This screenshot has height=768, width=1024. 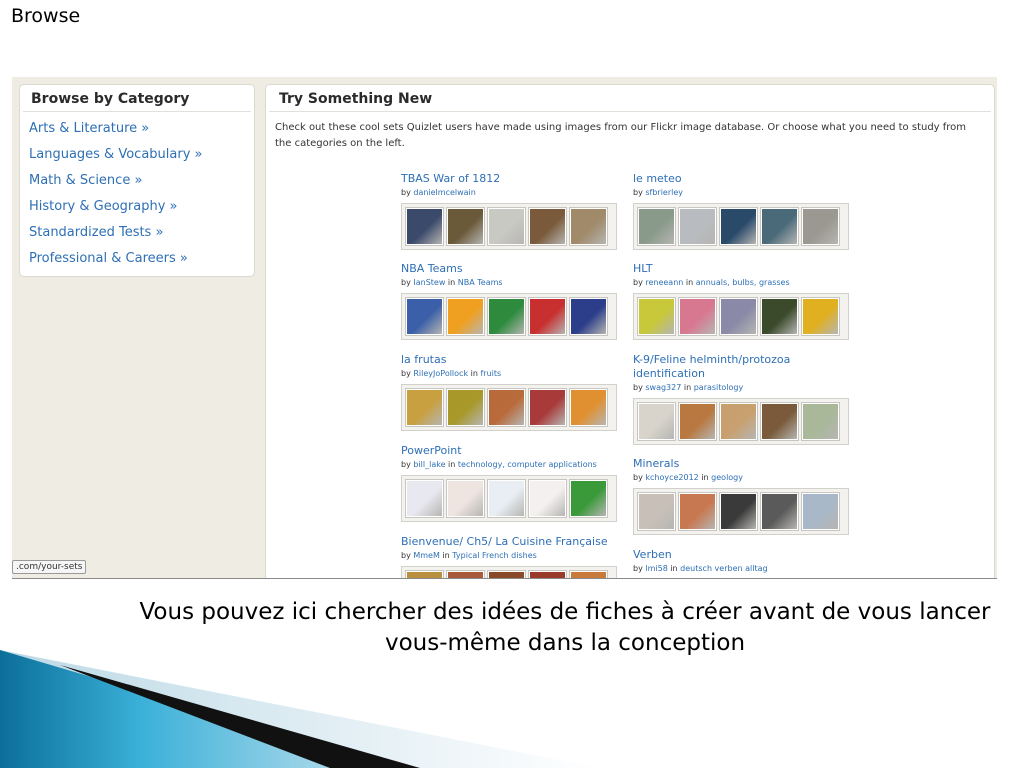 I want to click on set-category-links: fruits, so click(x=490, y=373).